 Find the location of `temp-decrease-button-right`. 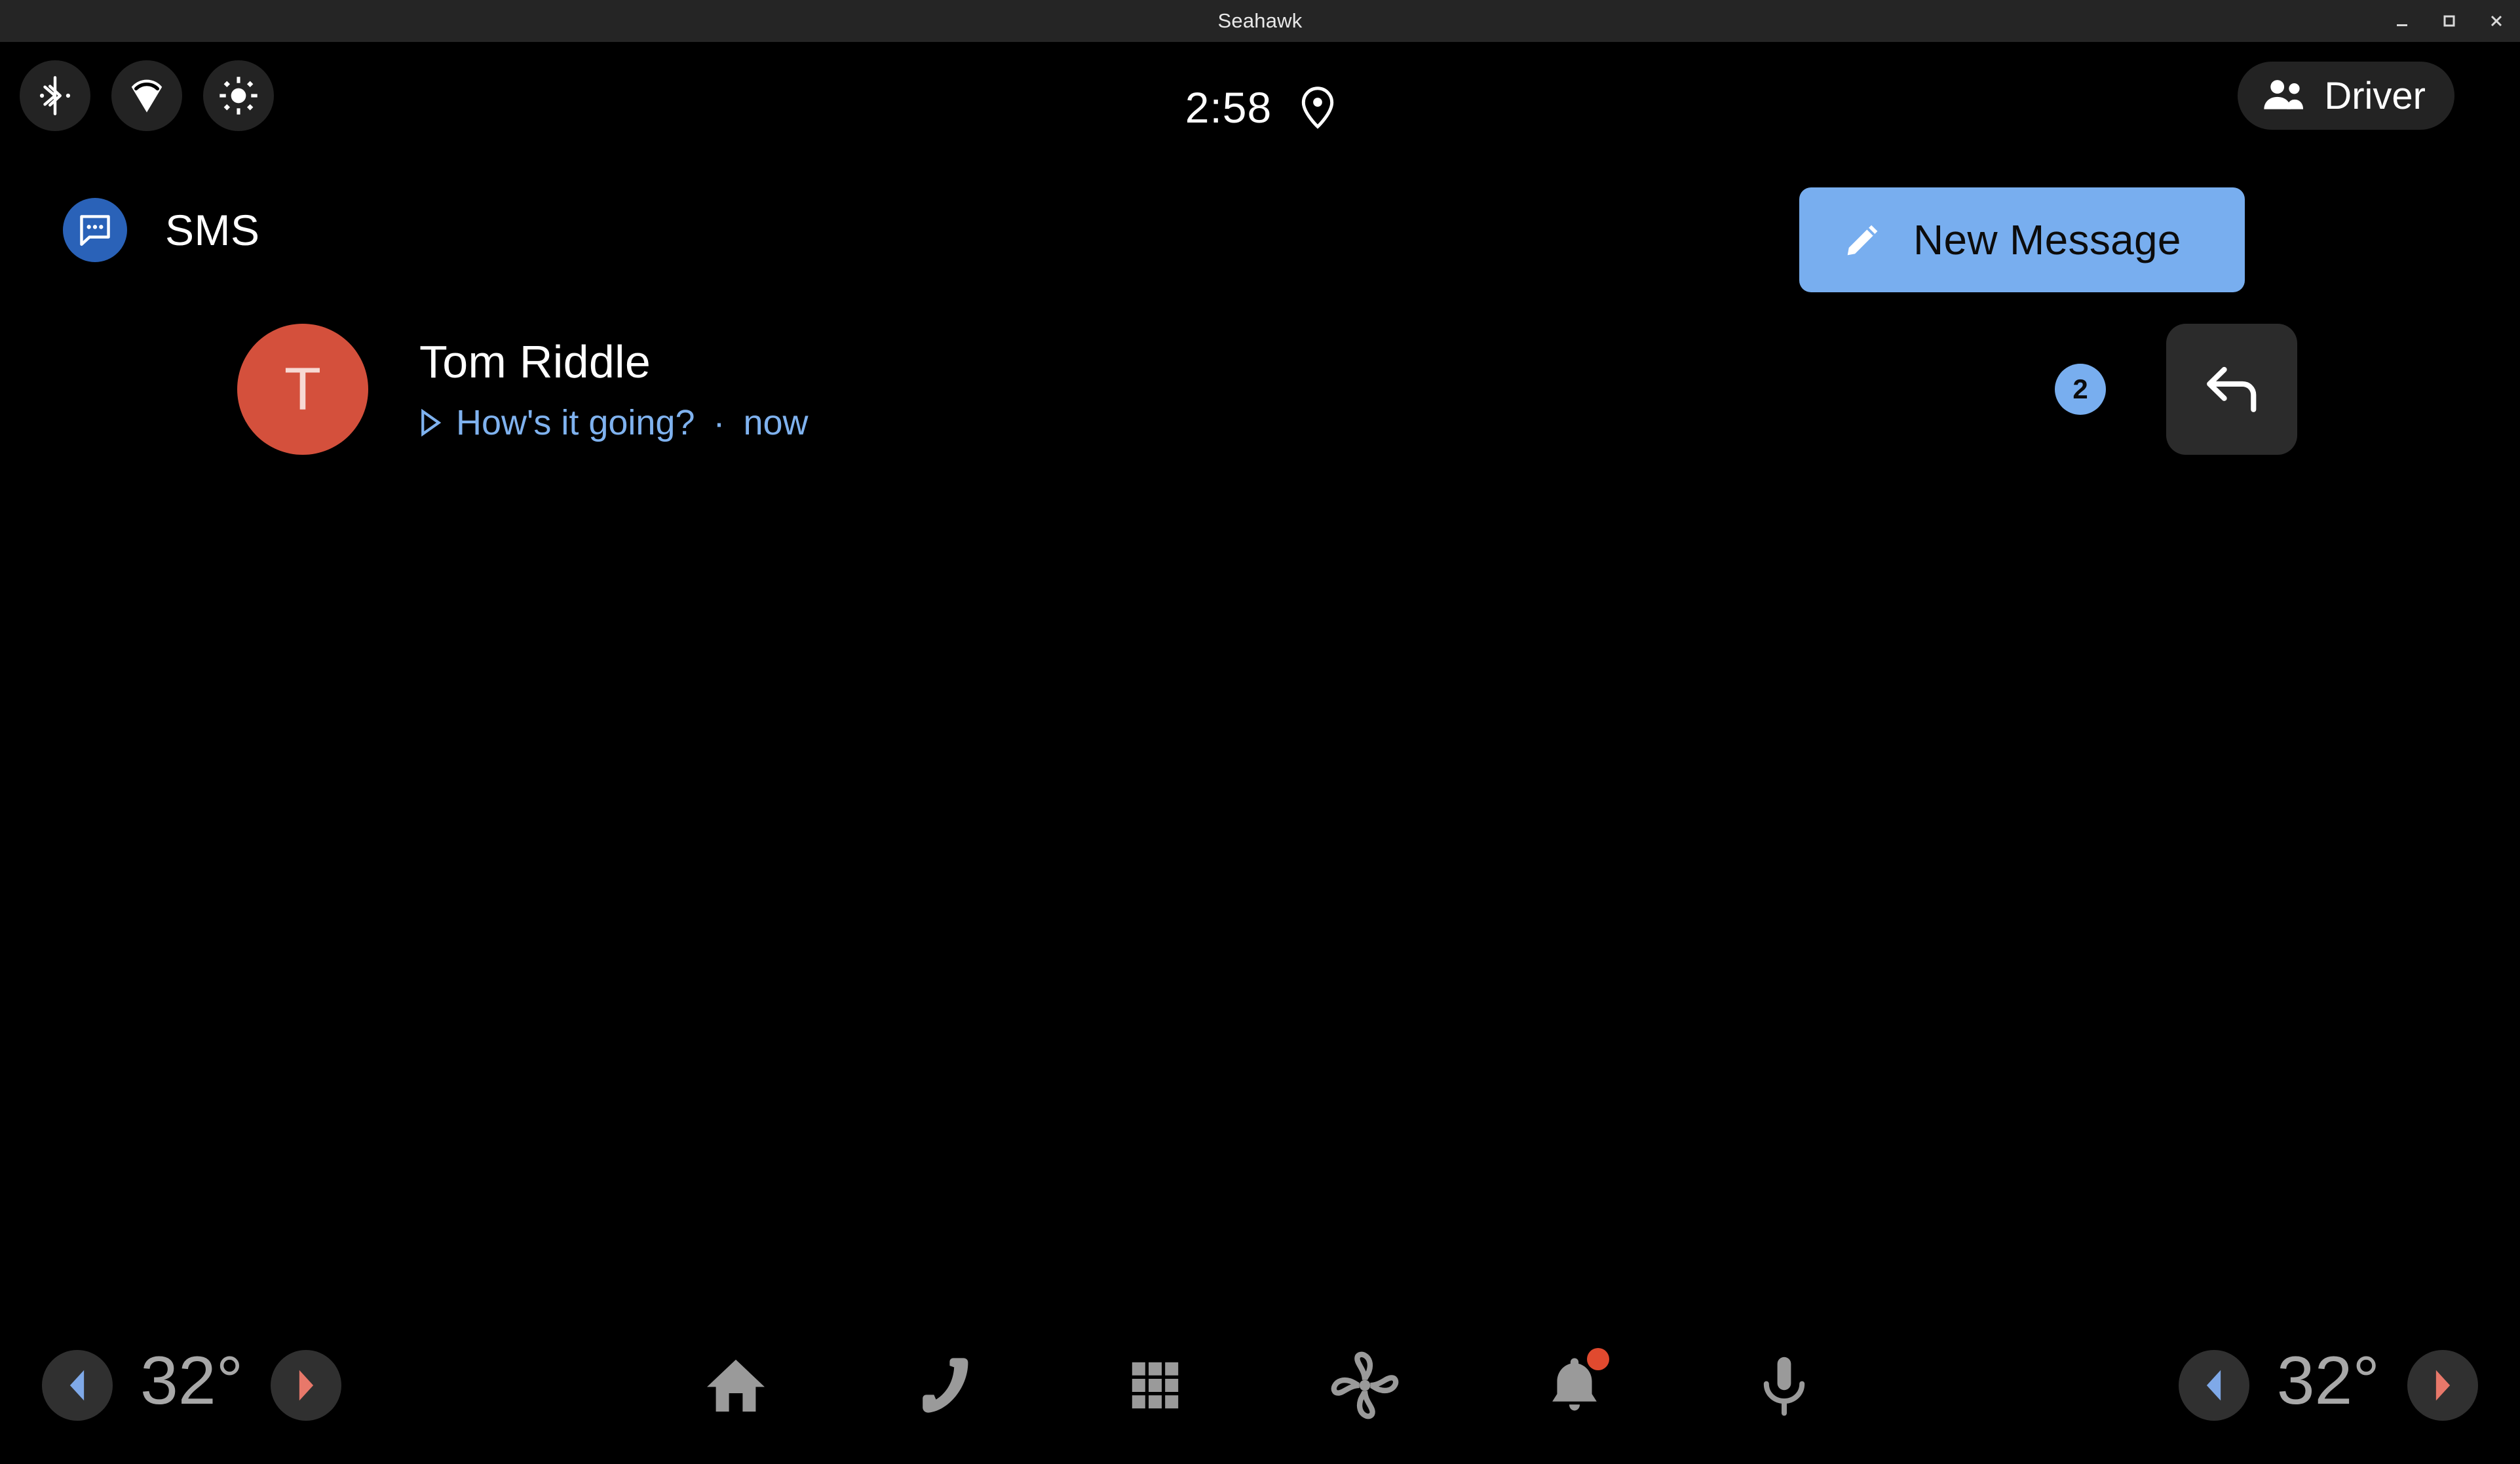

temp-decrease-button-right is located at coordinates (2213, 1385).